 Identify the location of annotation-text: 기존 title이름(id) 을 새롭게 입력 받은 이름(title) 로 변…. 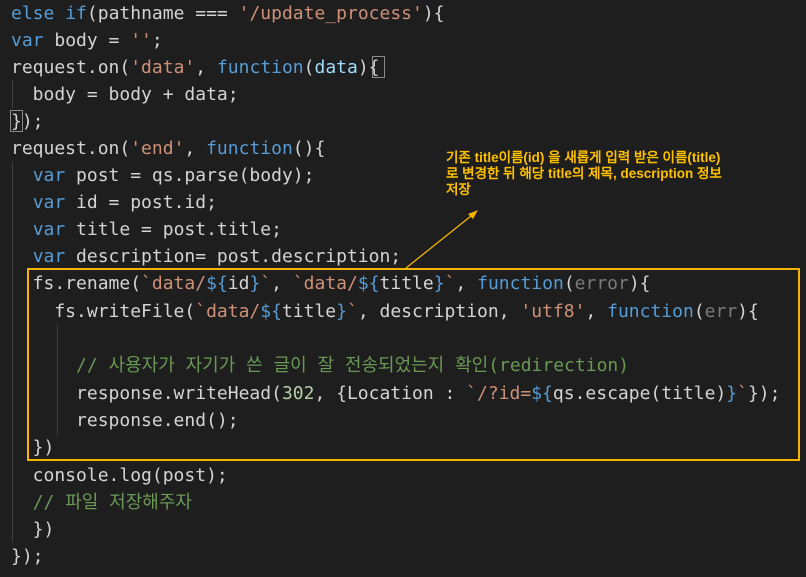
(584, 173).